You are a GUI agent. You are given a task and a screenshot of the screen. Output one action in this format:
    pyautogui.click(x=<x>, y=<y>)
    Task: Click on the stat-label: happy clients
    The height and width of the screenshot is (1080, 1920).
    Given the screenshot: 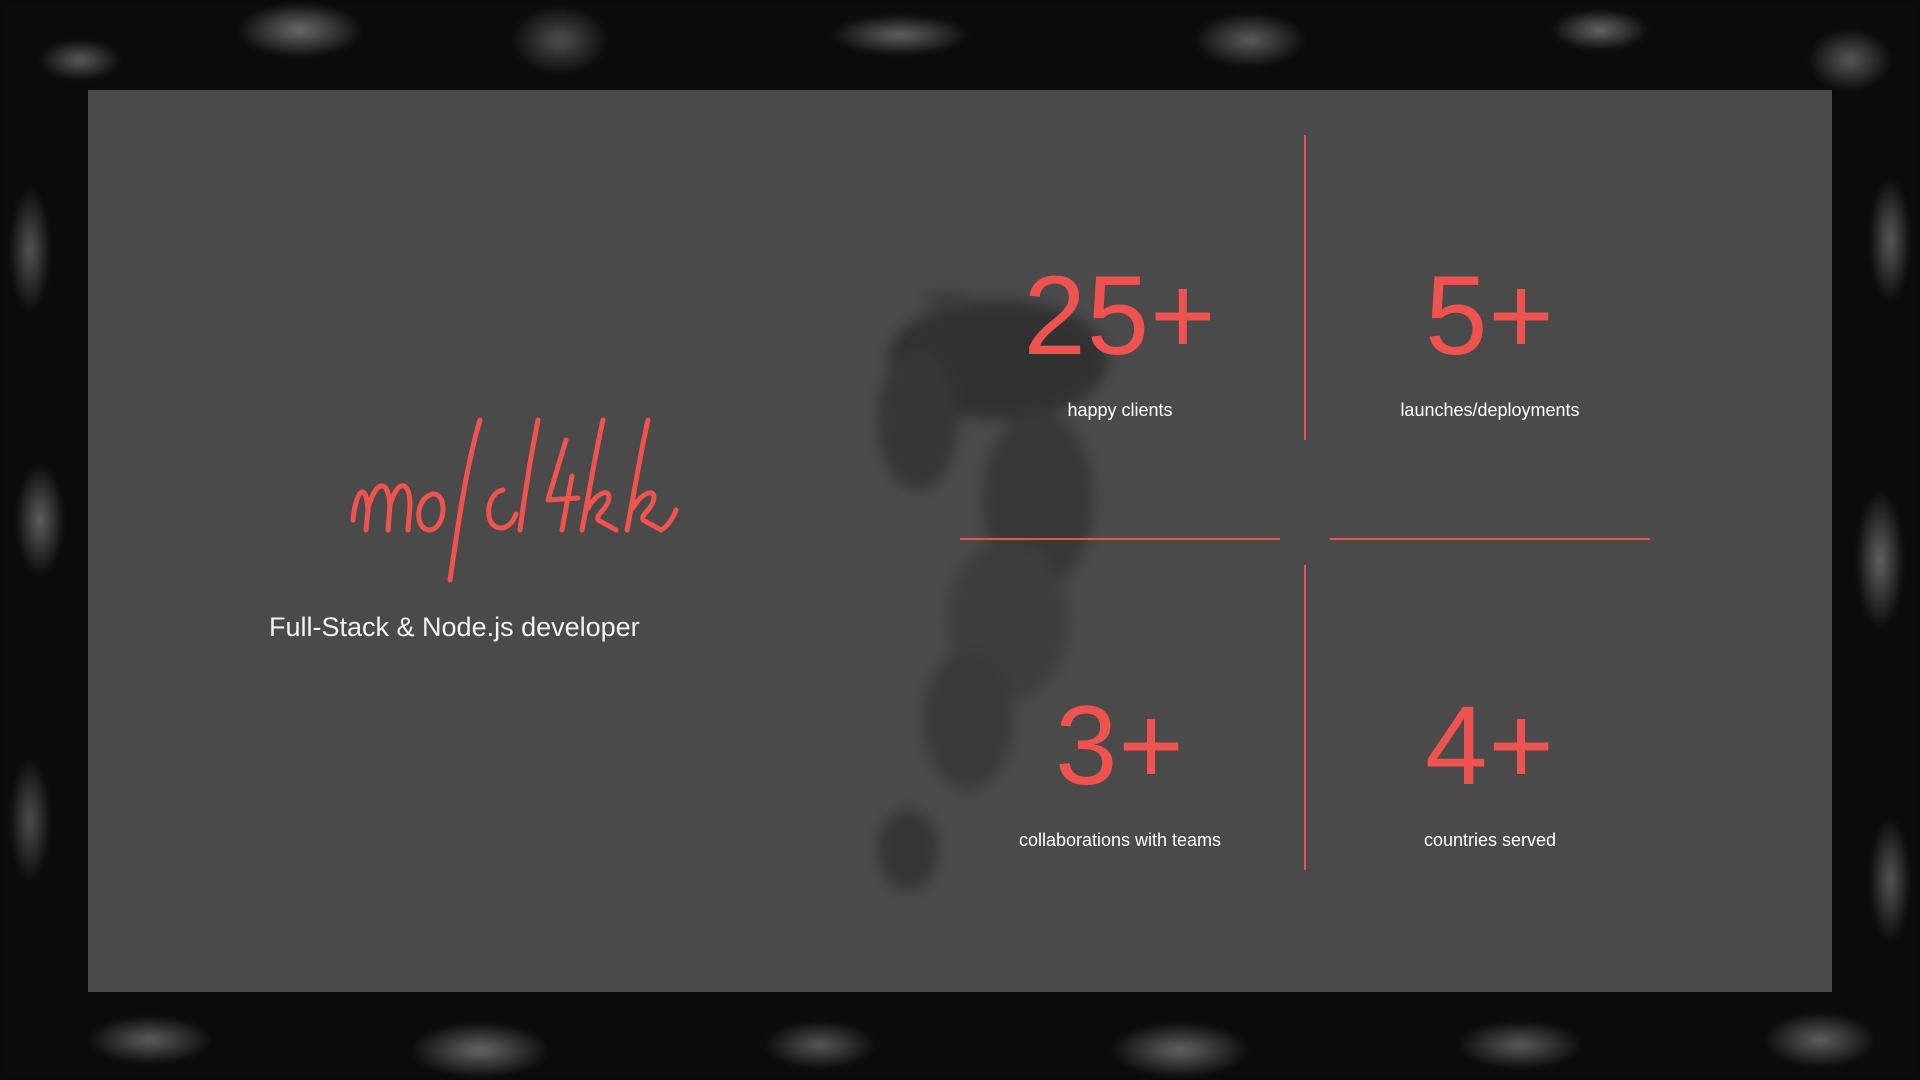 What is the action you would take?
    pyautogui.click(x=1120, y=410)
    